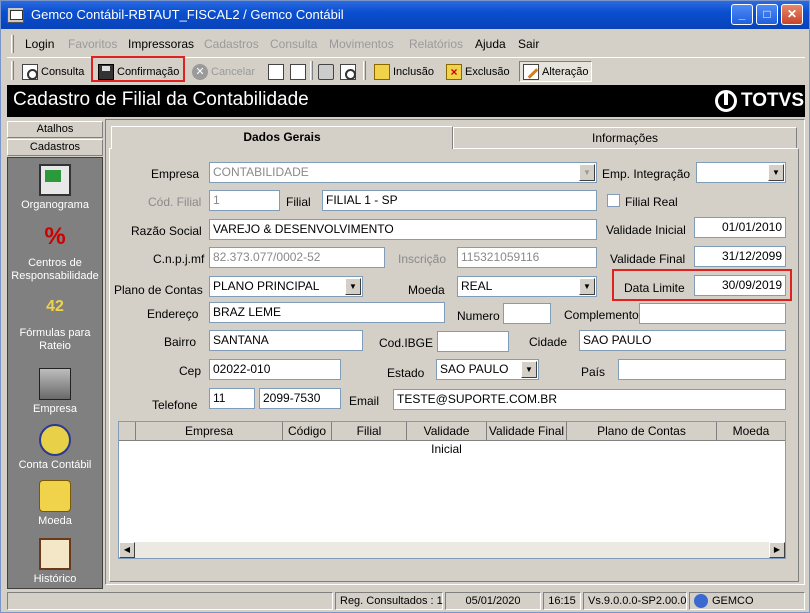  What do you see at coordinates (702, 285) in the screenshot?
I see `highlight-box-data-limite` at bounding box center [702, 285].